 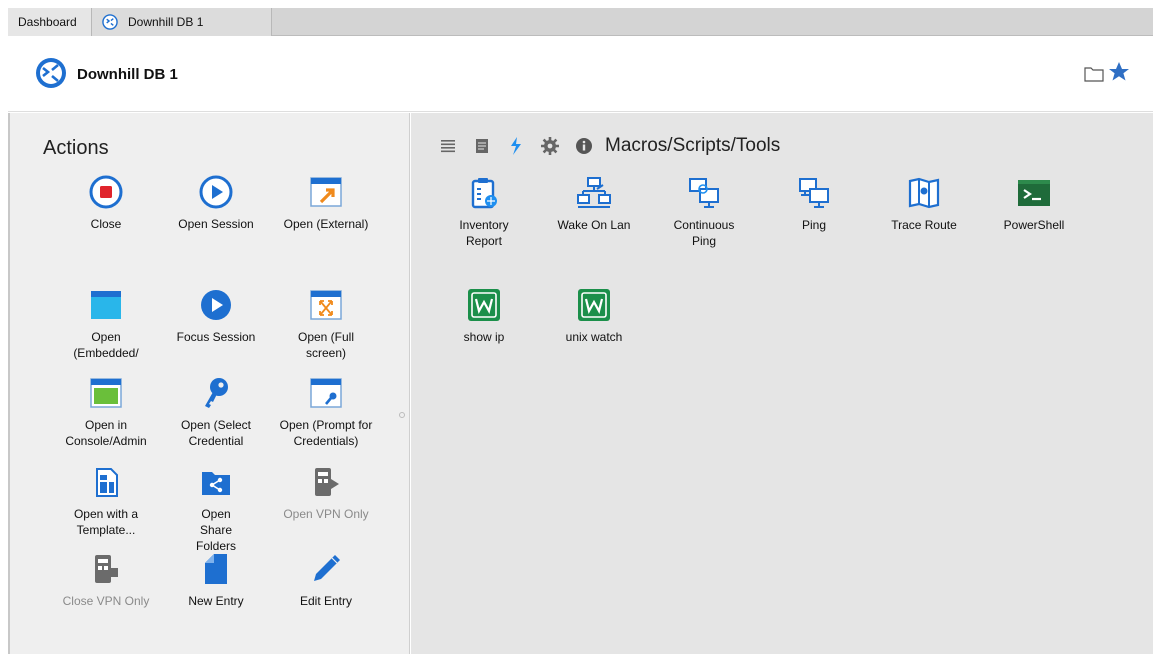 What do you see at coordinates (594, 192) in the screenshot?
I see `network-icon` at bounding box center [594, 192].